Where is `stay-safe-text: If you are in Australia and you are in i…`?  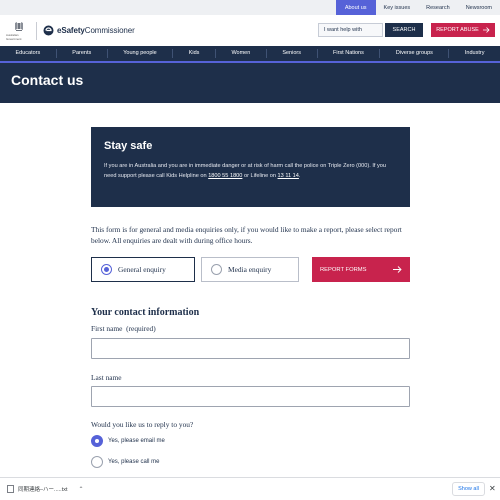 stay-safe-text: If you are in Australia and you are in i… is located at coordinates (250, 171).